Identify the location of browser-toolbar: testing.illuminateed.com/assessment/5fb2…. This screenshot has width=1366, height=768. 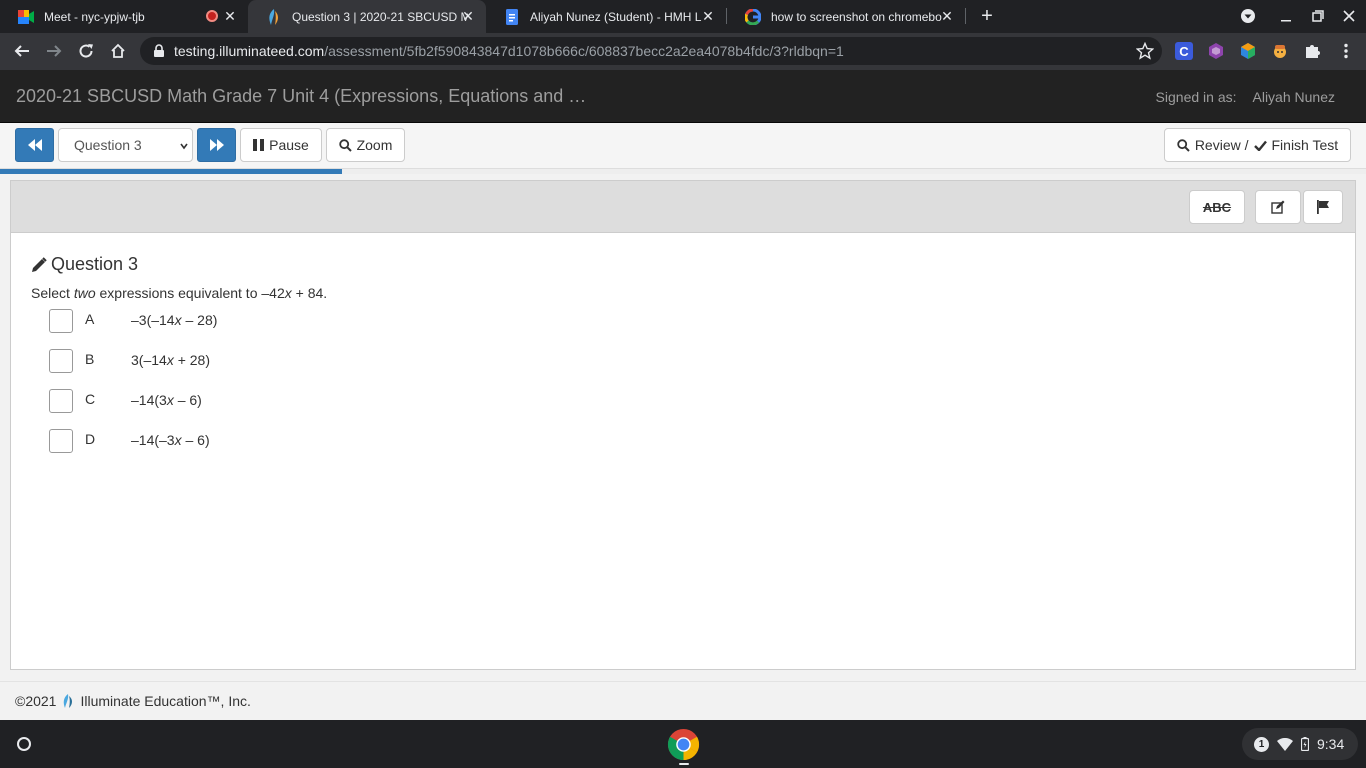
(683, 51).